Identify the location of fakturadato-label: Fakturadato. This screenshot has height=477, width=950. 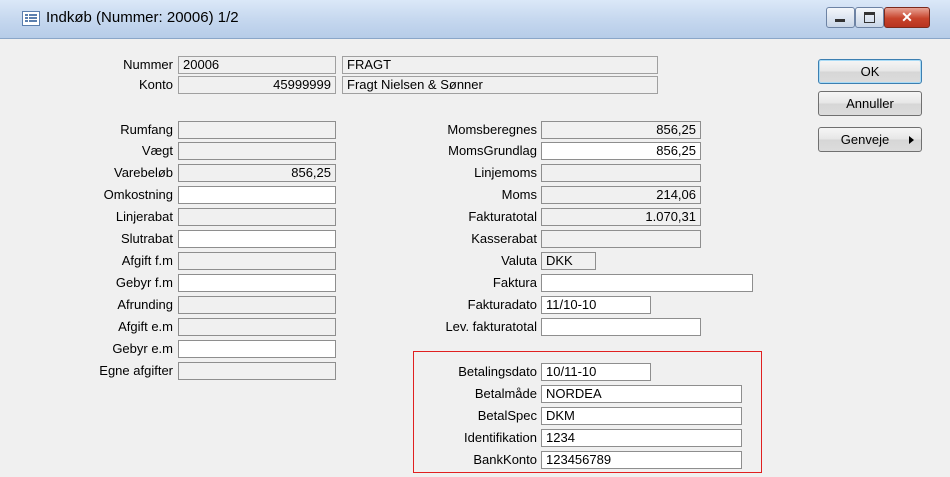
(502, 304).